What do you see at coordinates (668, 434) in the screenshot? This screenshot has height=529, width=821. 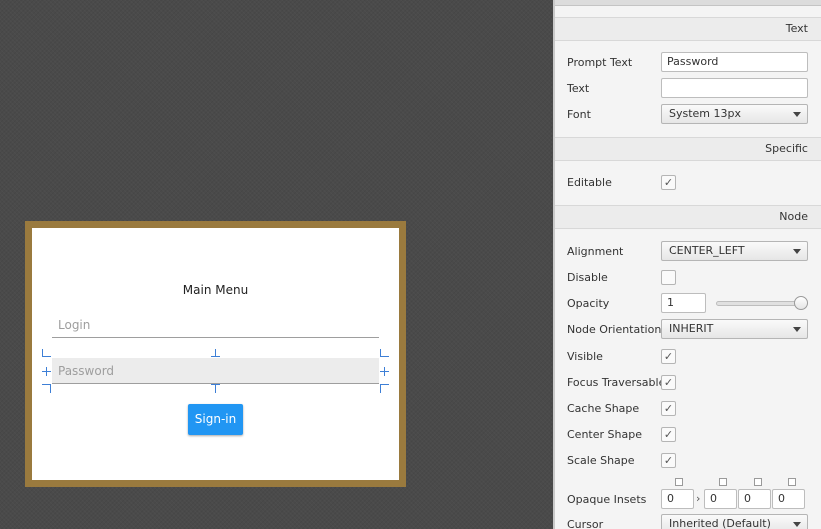 I see `center-shape-checkbox: ✓` at bounding box center [668, 434].